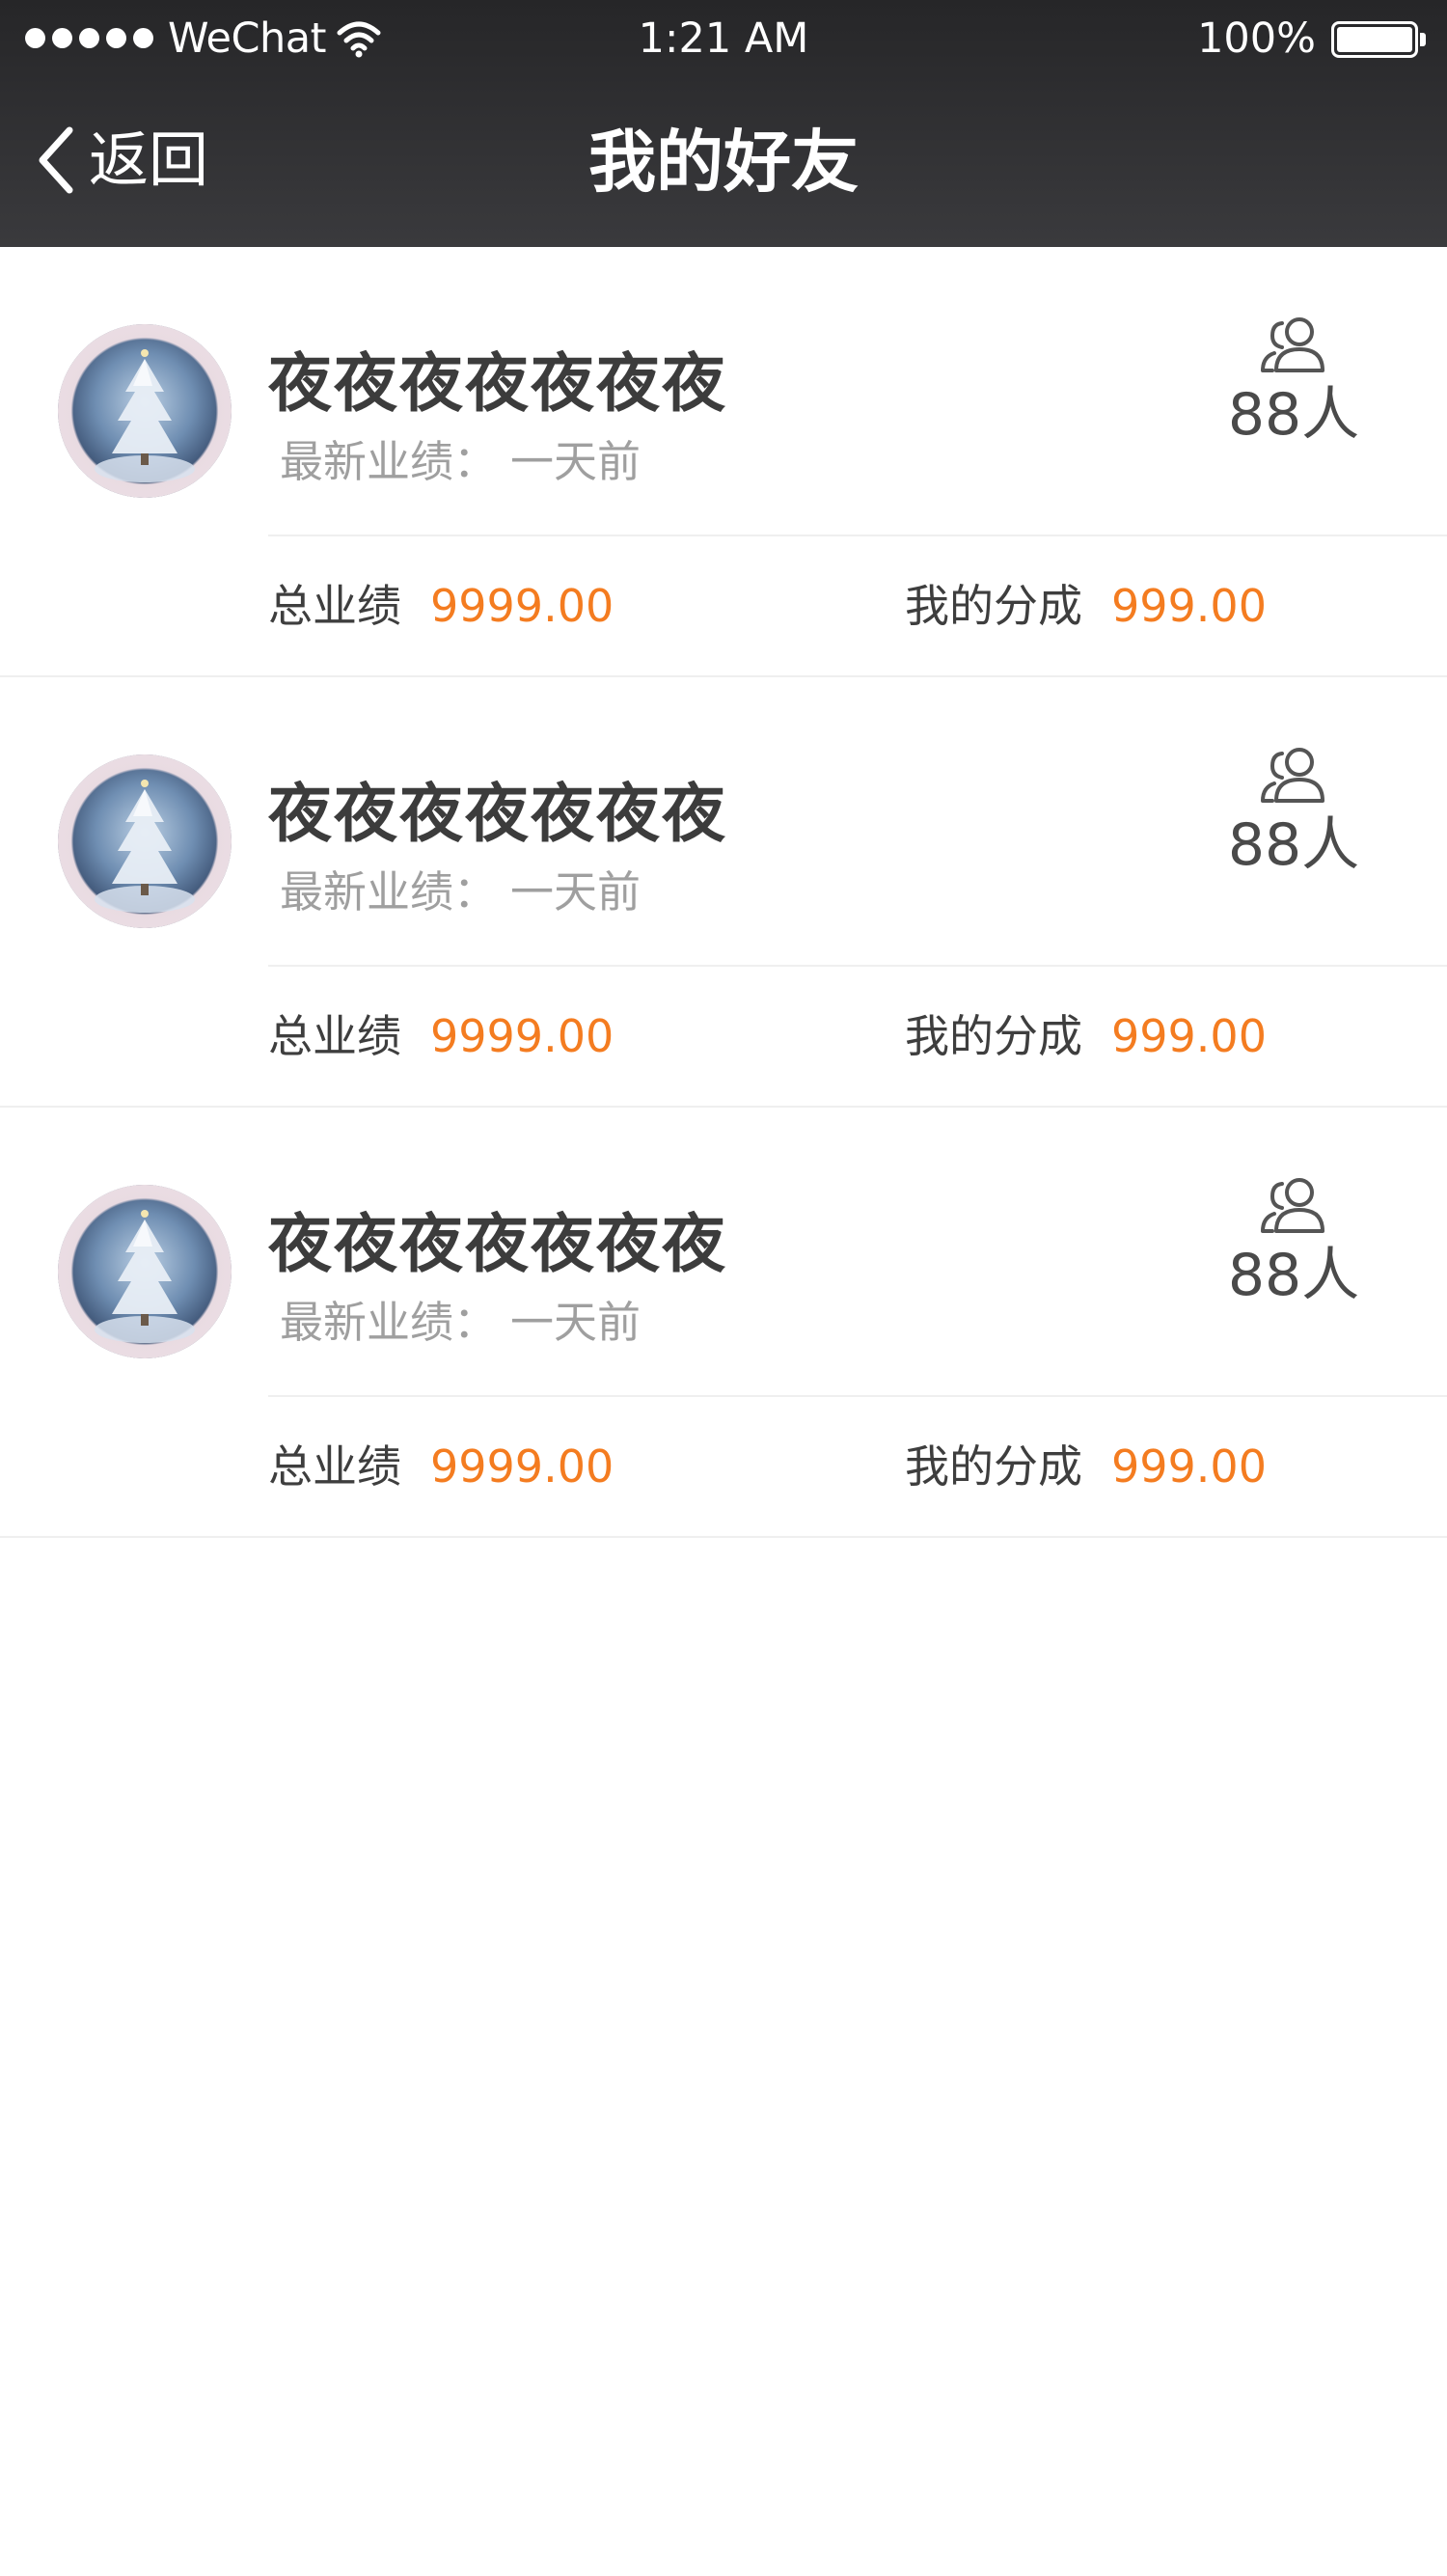 The width and height of the screenshot is (1447, 2576). I want to click on nav-bar: 返回 我的好友, so click(723, 162).